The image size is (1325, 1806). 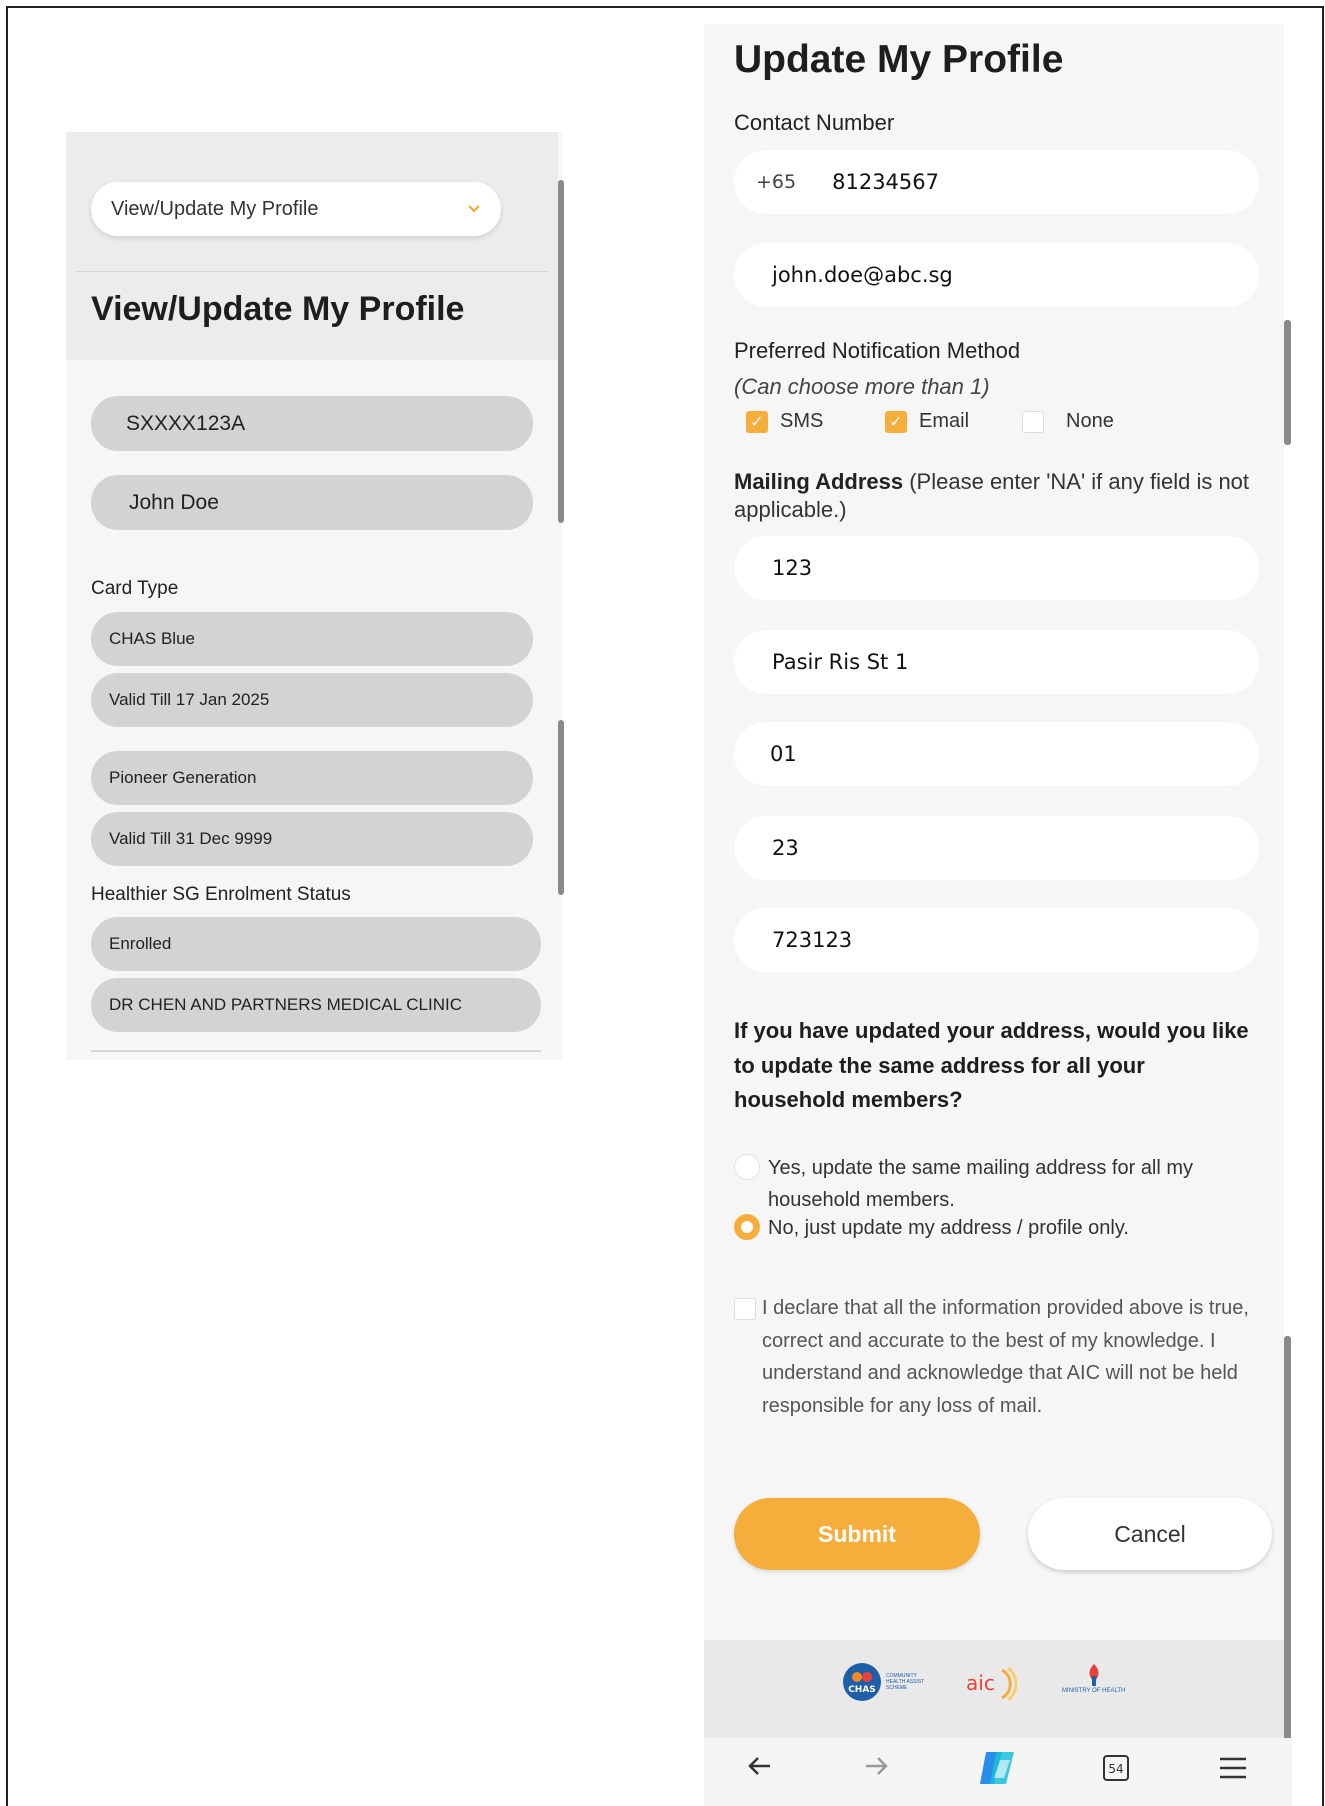 I want to click on contact-number-label: Contact Number, so click(x=814, y=122).